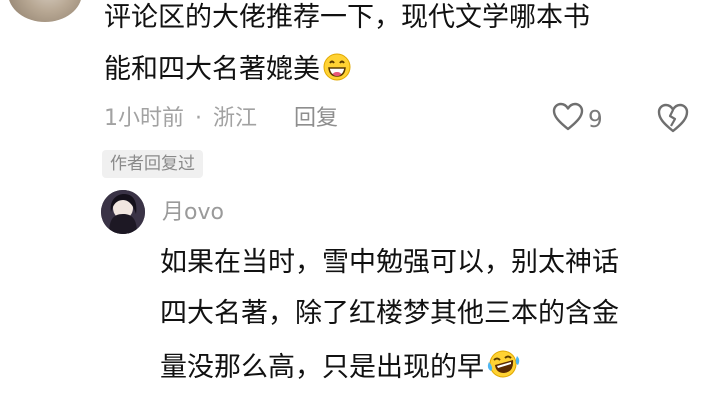 Image resolution: width=720 pixels, height=405 pixels. I want to click on comment-text: 评论区的大佬推荐一下，现代文学哪本书, so click(347, 17).